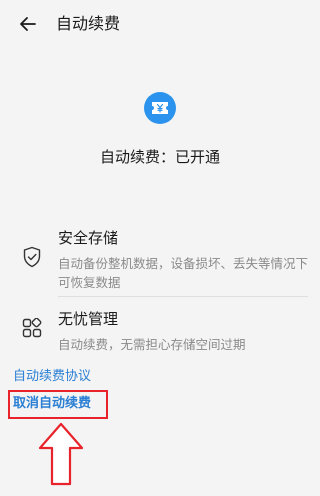 The width and height of the screenshot is (320, 496). Describe the element at coordinates (152, 344) in the screenshot. I see `feature-description: 自动续费，无需担心存储空间过期` at that location.